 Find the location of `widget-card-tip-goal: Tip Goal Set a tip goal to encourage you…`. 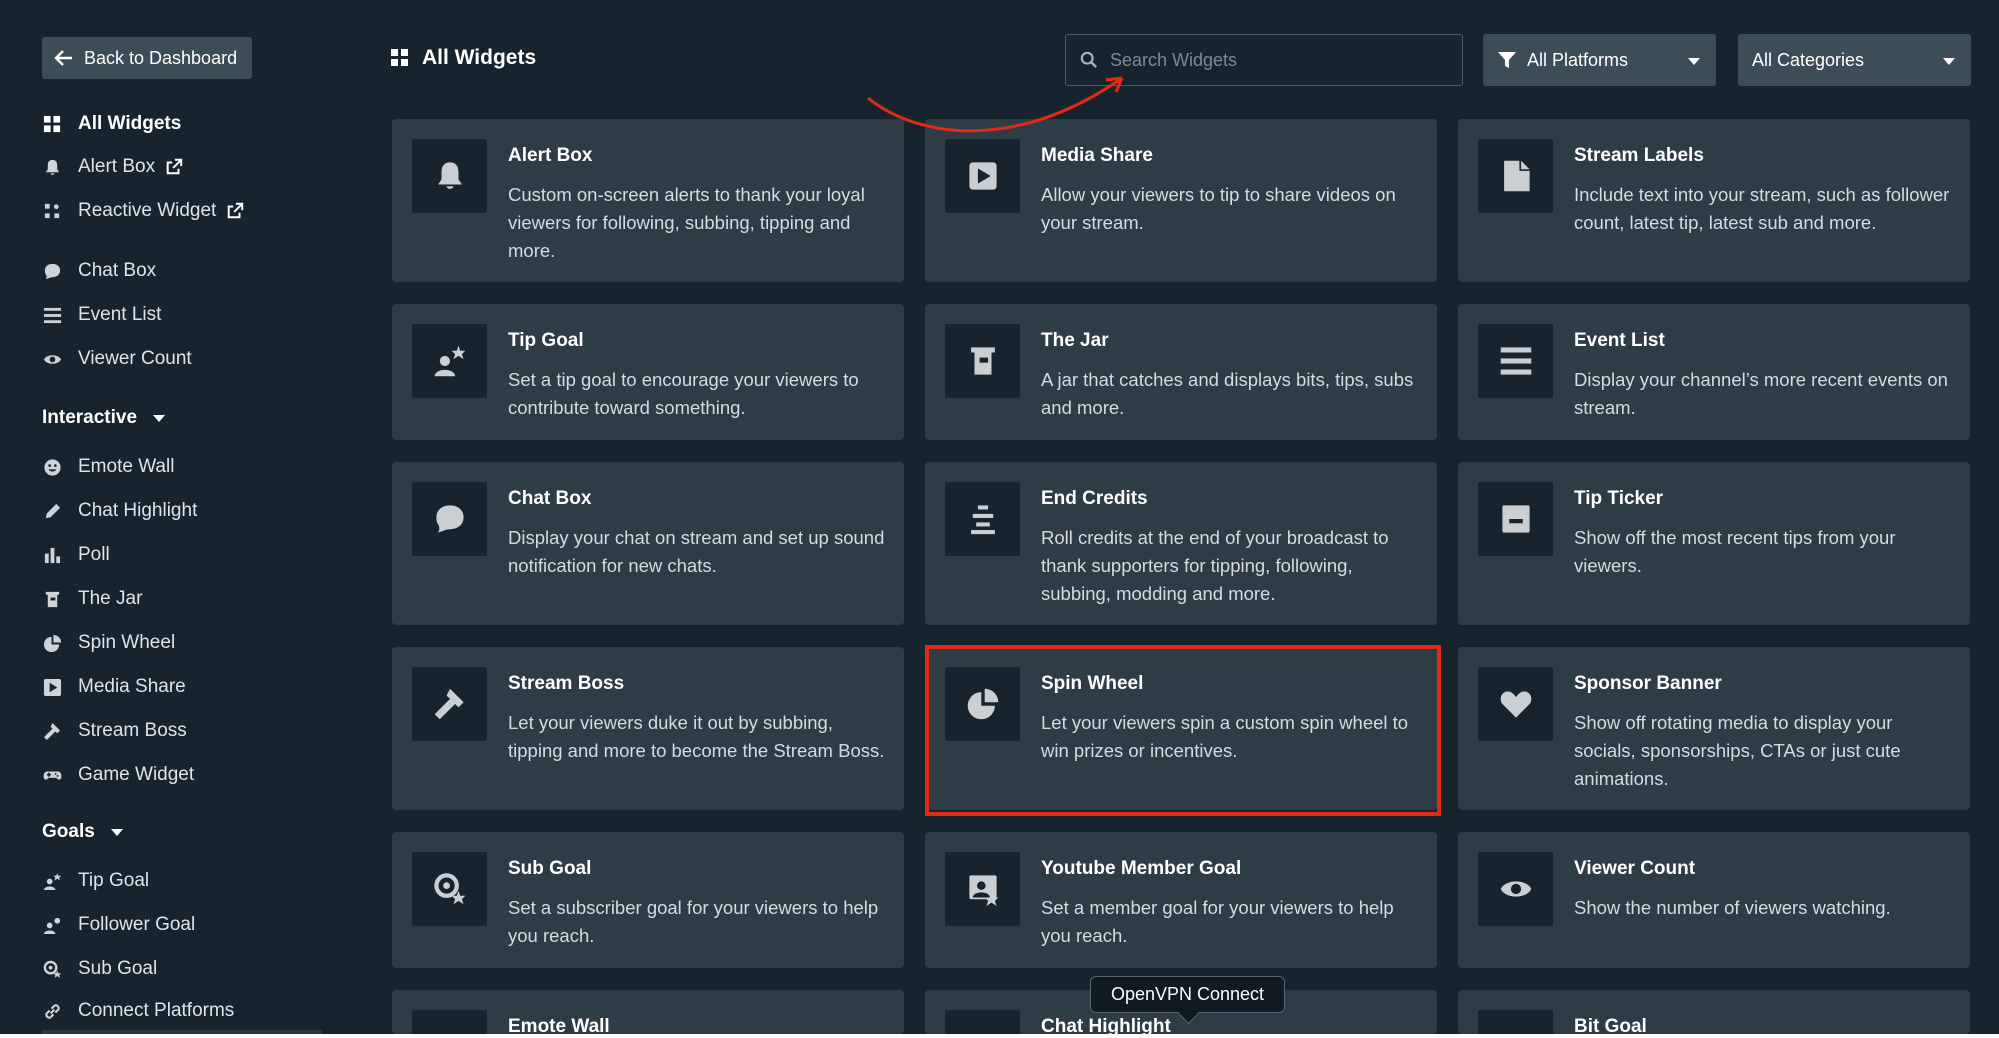

widget-card-tip-goal: Tip Goal Set a tip goal to encourage you… is located at coordinates (648, 372).